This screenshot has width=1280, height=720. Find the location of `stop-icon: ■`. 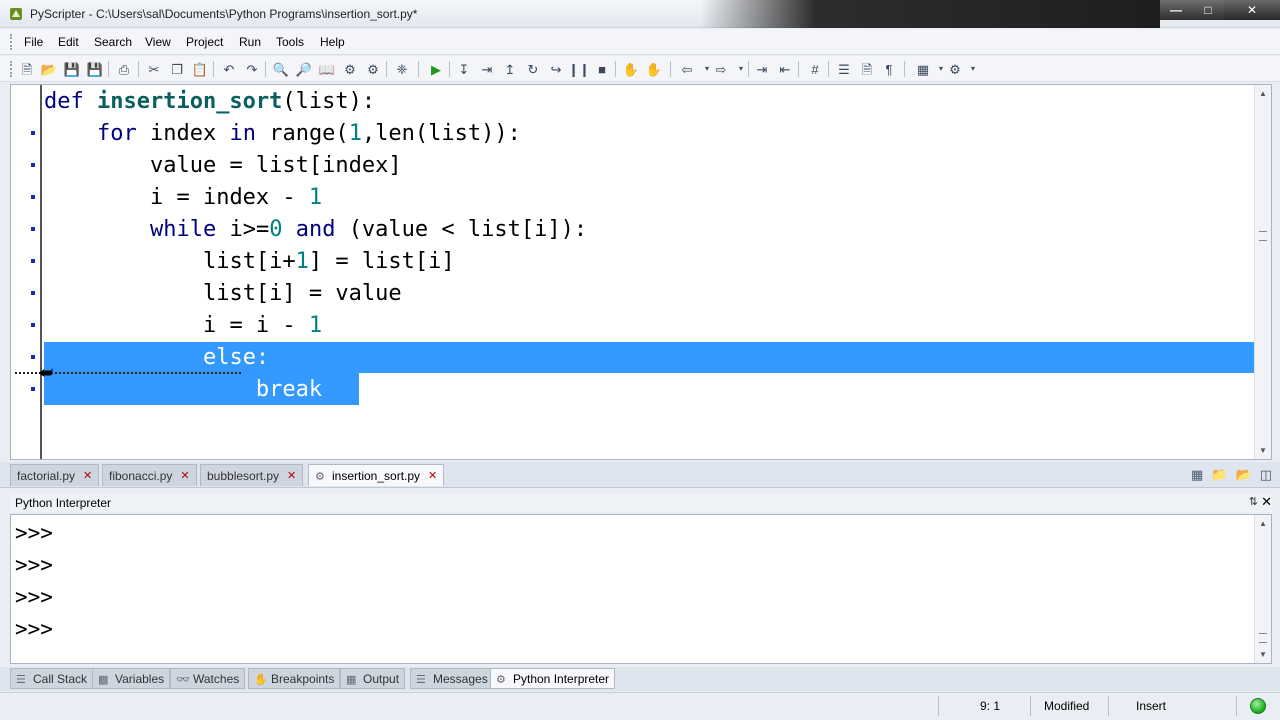

stop-icon: ■ is located at coordinates (602, 69).